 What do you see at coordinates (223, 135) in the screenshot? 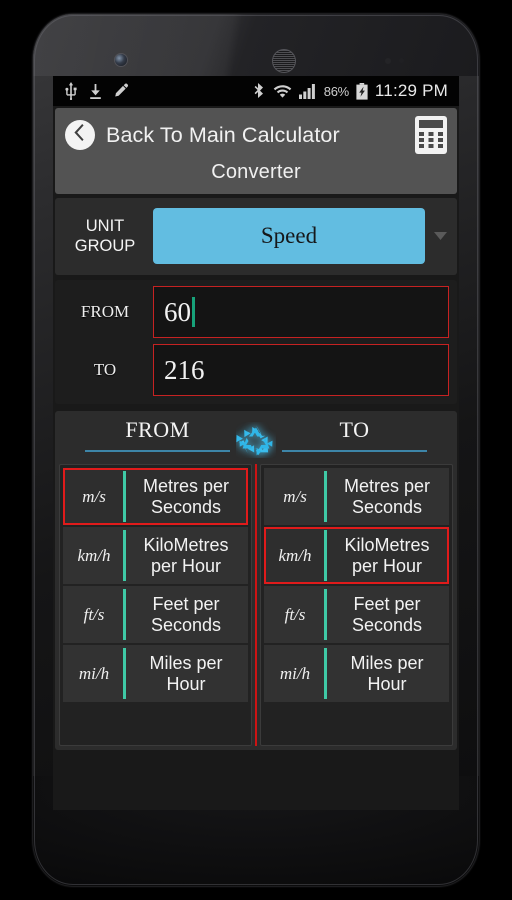
I see `header-title: Back To Main Calculator` at bounding box center [223, 135].